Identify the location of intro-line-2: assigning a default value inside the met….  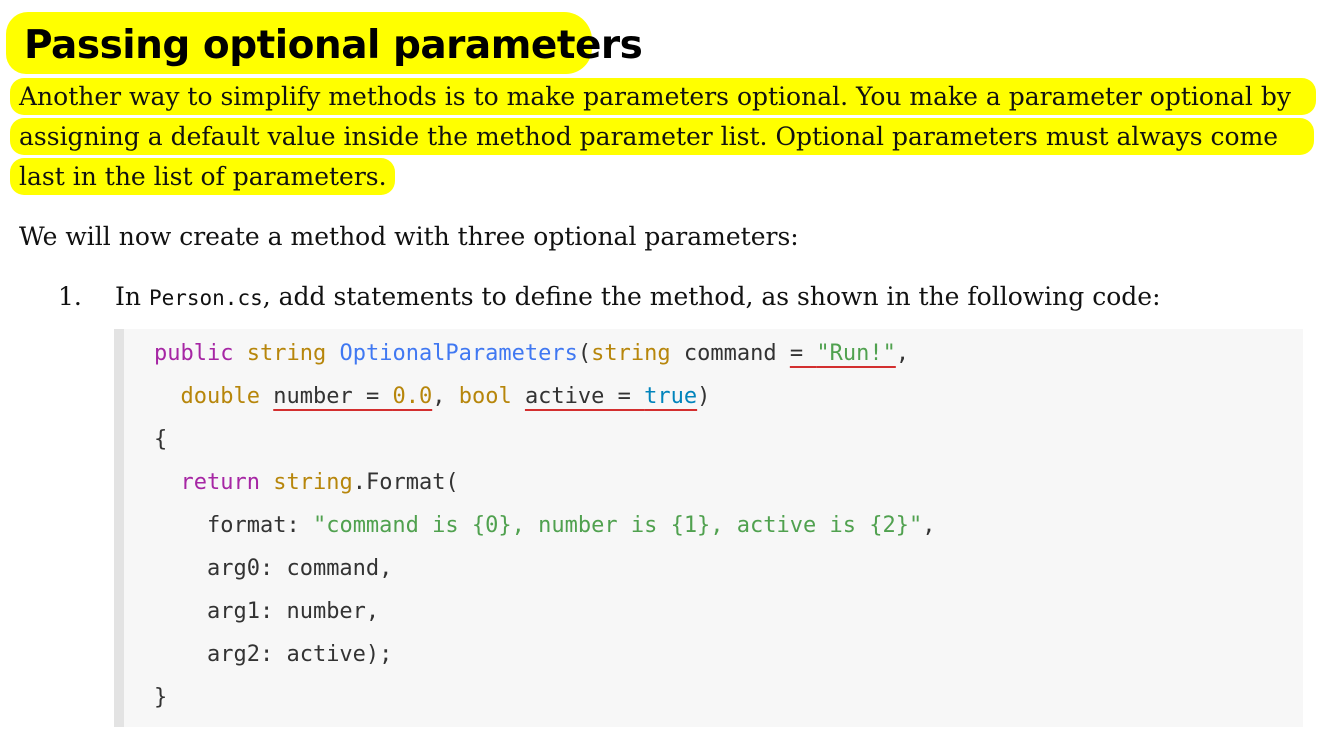
(649, 136).